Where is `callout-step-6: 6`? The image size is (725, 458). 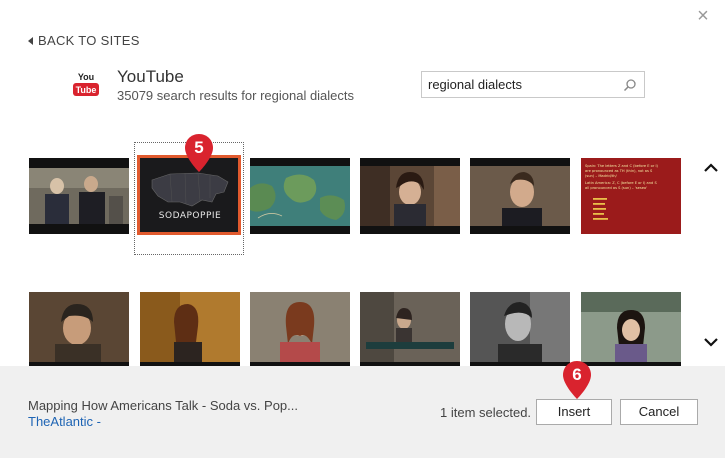 callout-step-6: 6 is located at coordinates (577, 381).